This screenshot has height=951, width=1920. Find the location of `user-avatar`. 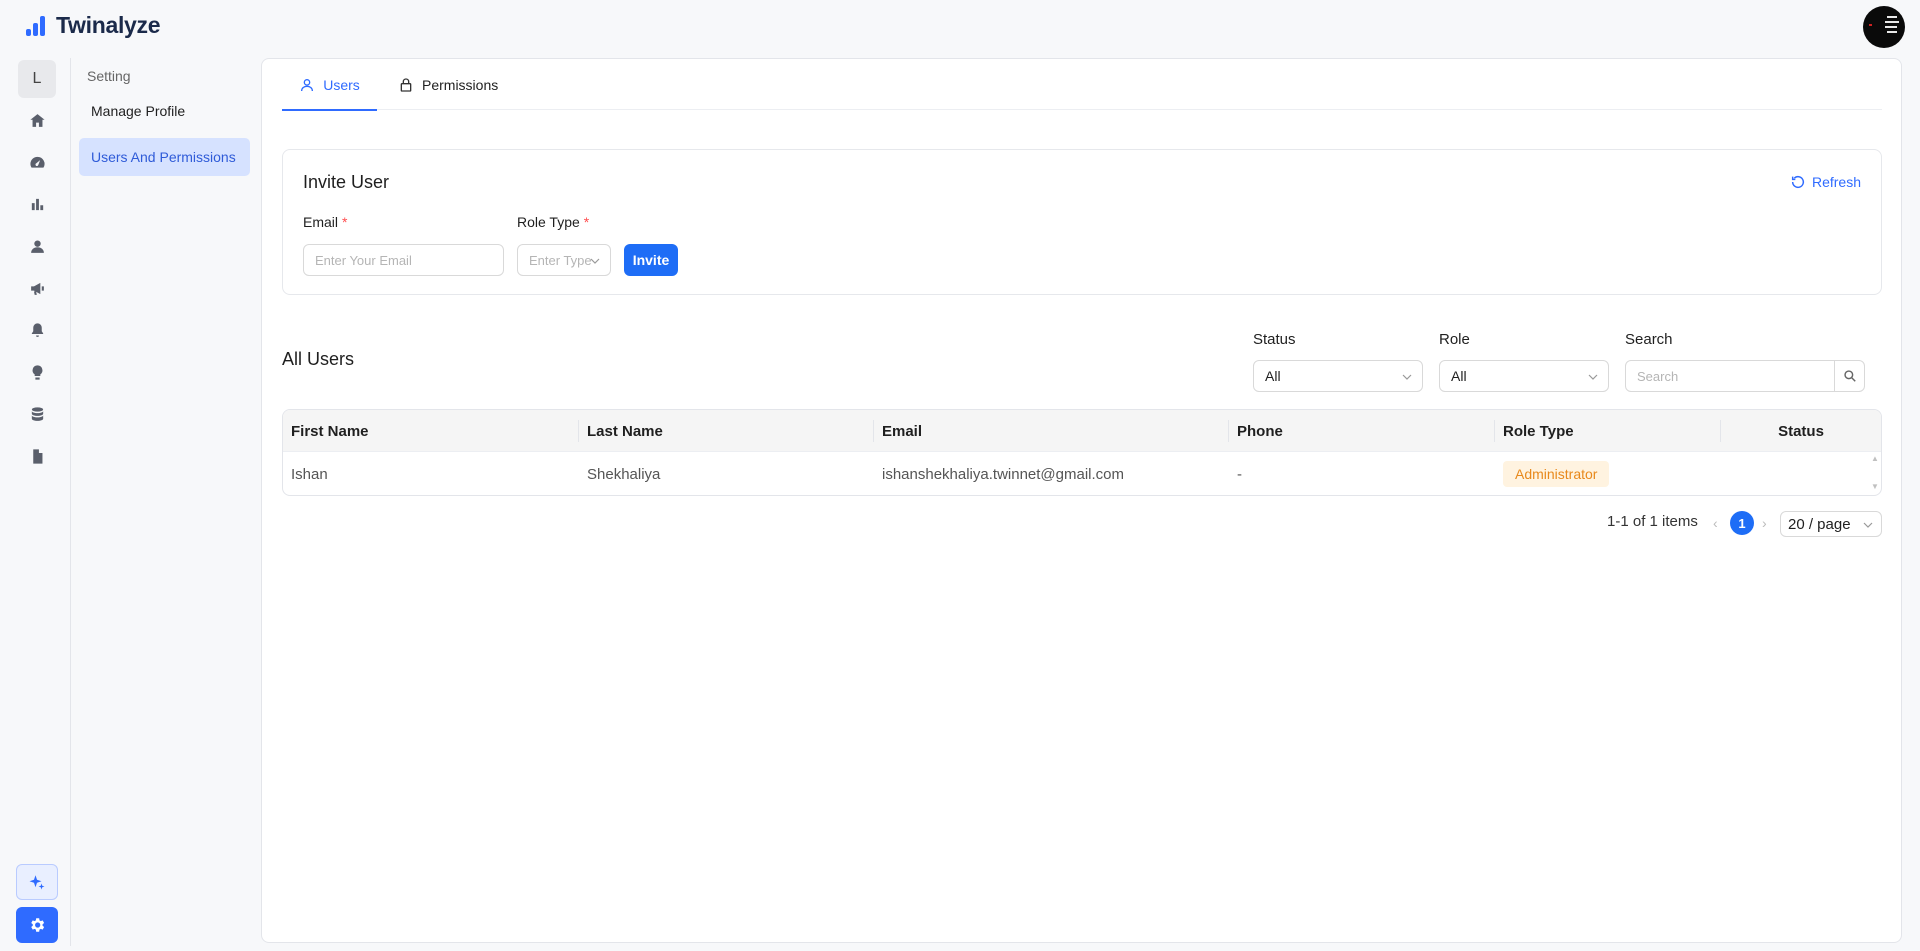

user-avatar is located at coordinates (1884, 27).